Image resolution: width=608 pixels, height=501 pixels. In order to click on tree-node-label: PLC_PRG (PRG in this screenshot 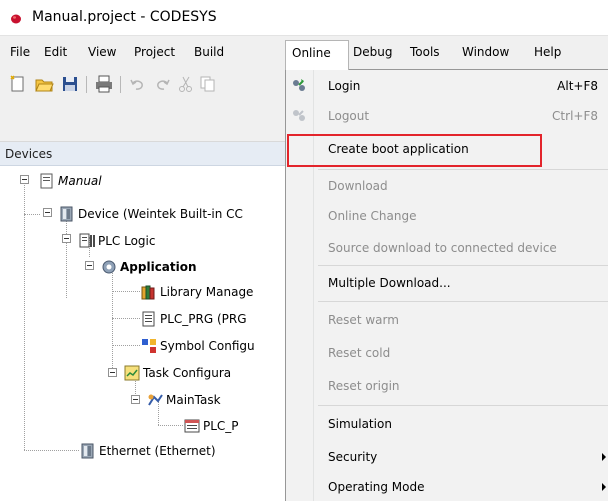, I will do `click(203, 319)`.